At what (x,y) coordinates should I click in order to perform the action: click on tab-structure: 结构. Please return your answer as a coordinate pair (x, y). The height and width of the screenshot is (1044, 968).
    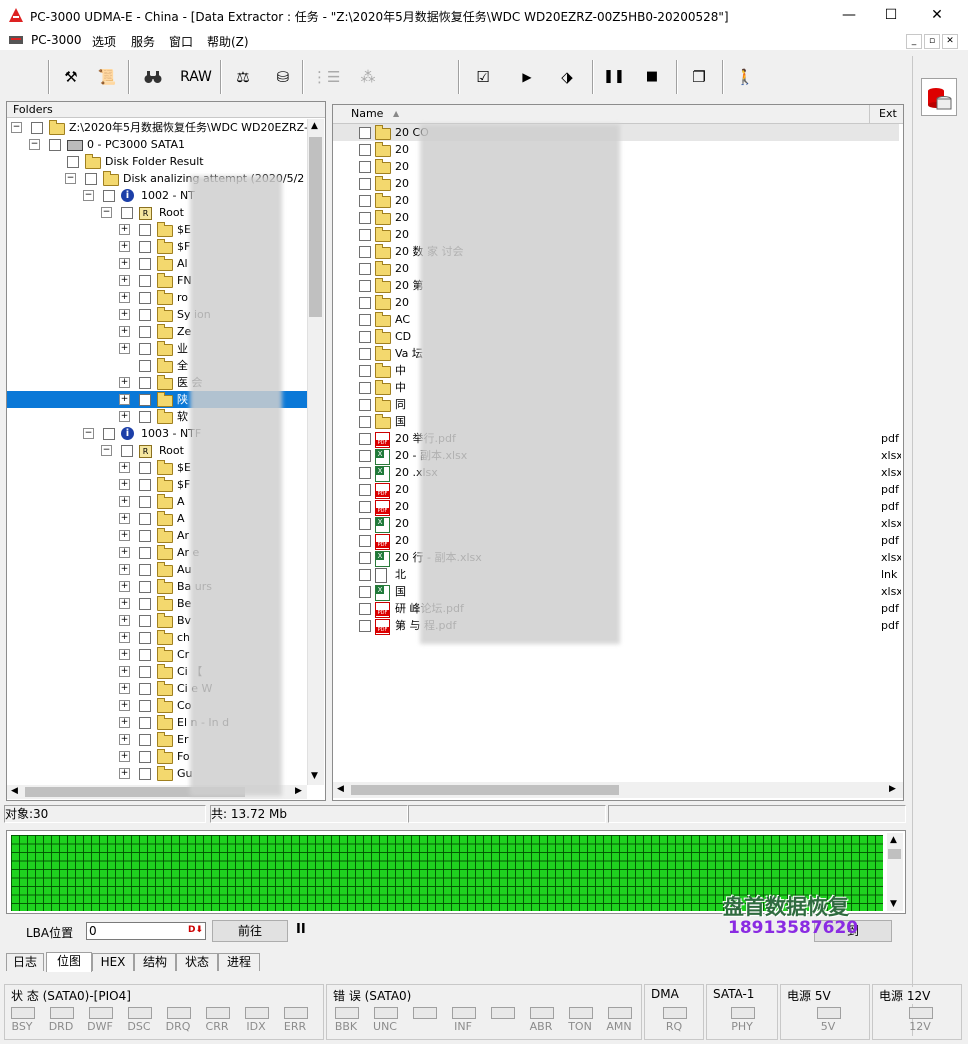
    Looking at the image, I should click on (155, 962).